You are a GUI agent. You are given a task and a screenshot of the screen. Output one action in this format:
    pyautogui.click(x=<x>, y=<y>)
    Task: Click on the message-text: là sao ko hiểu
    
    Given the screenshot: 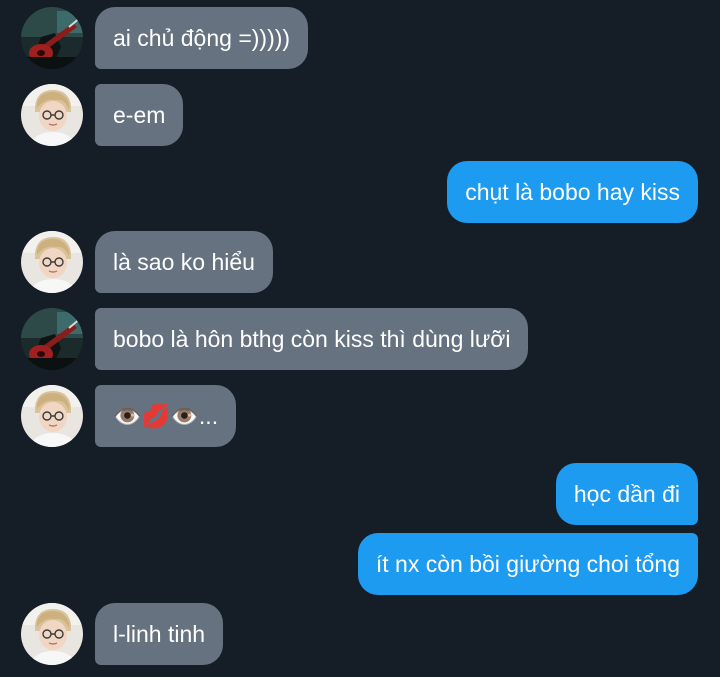 What is the action you would take?
    pyautogui.click(x=184, y=261)
    